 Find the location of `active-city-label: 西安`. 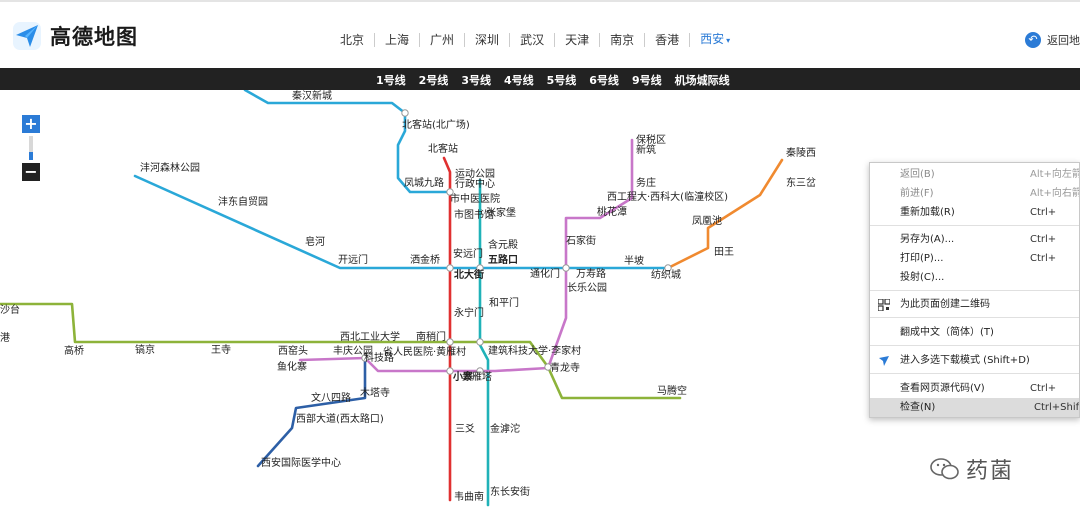

active-city-label: 西安 is located at coordinates (712, 39).